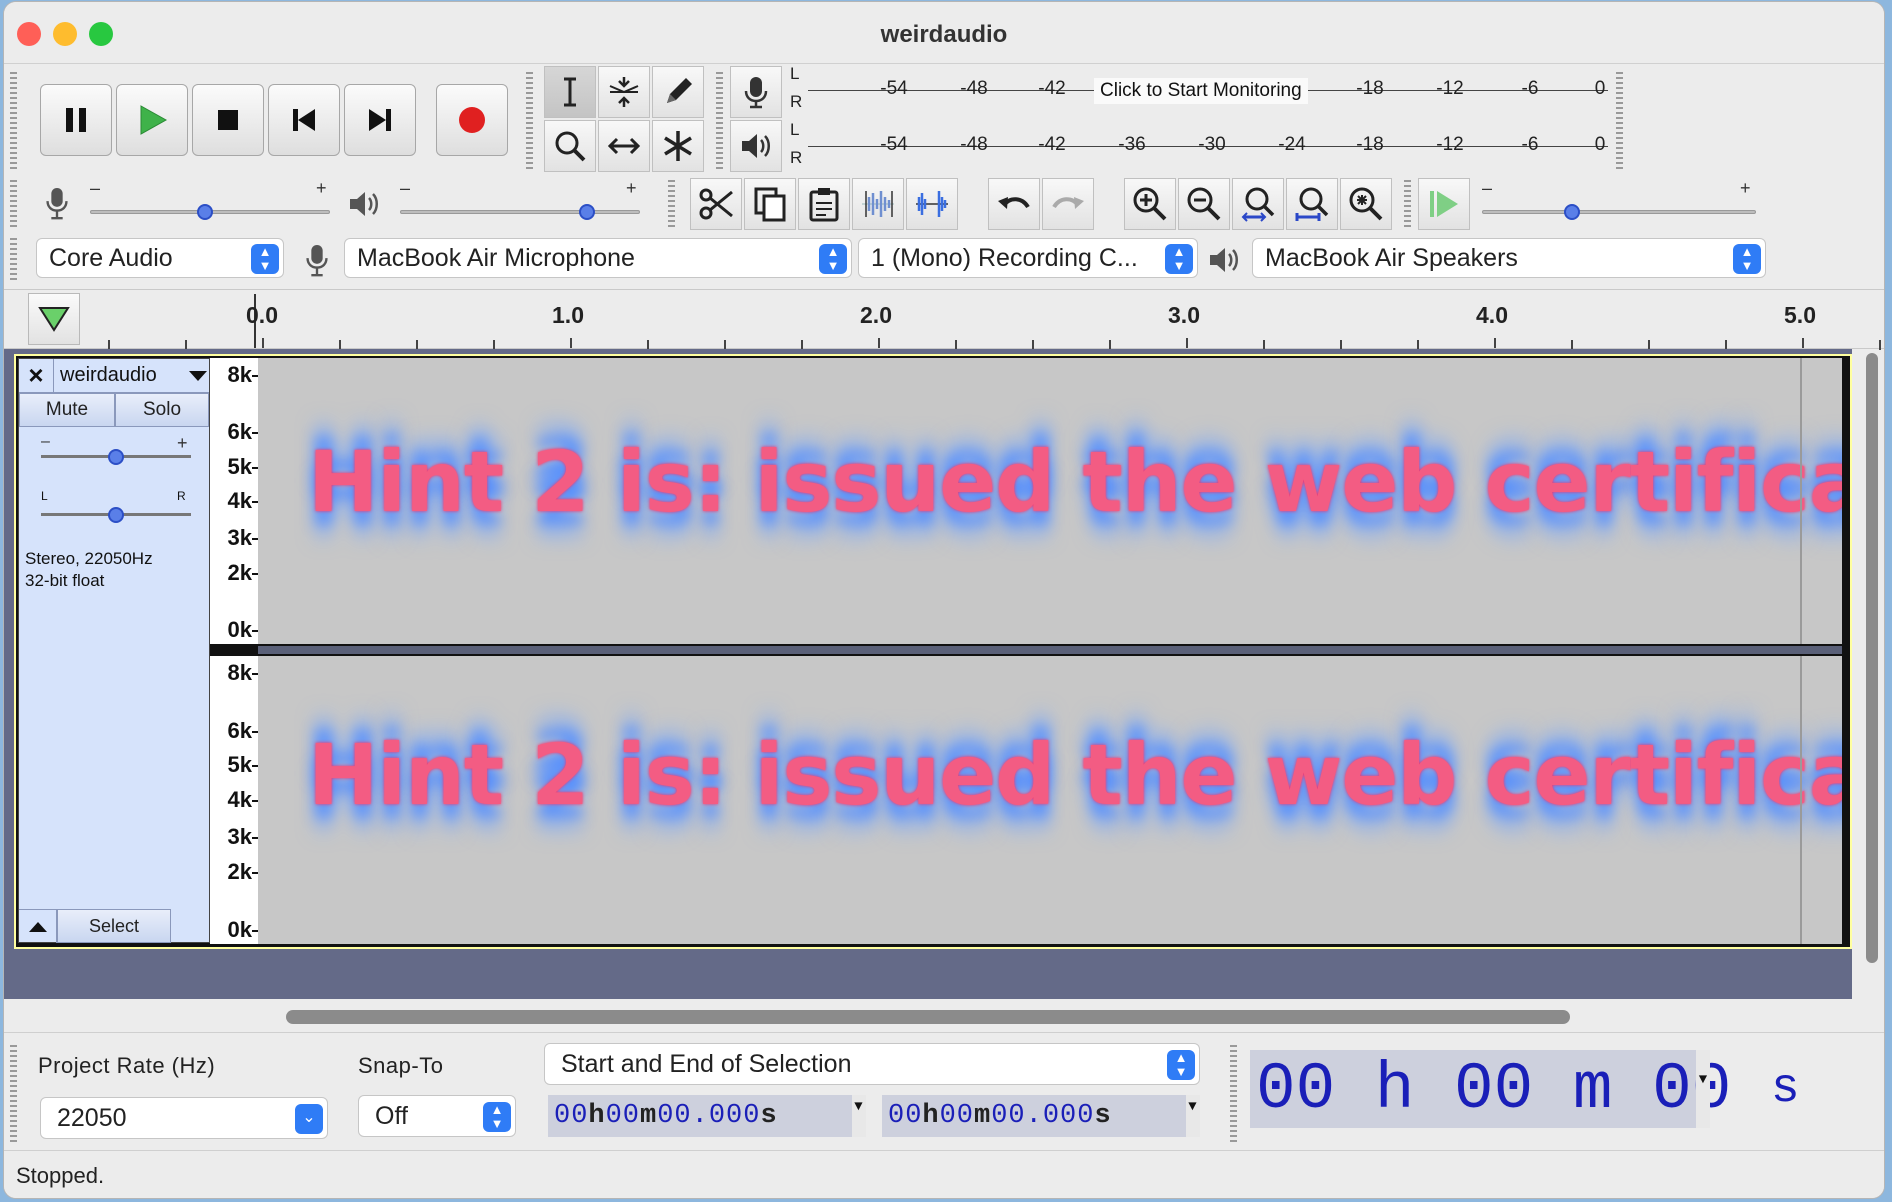 Image resolution: width=1892 pixels, height=1202 pixels. What do you see at coordinates (1366, 204) in the screenshot?
I see `zoom-toggle-button` at bounding box center [1366, 204].